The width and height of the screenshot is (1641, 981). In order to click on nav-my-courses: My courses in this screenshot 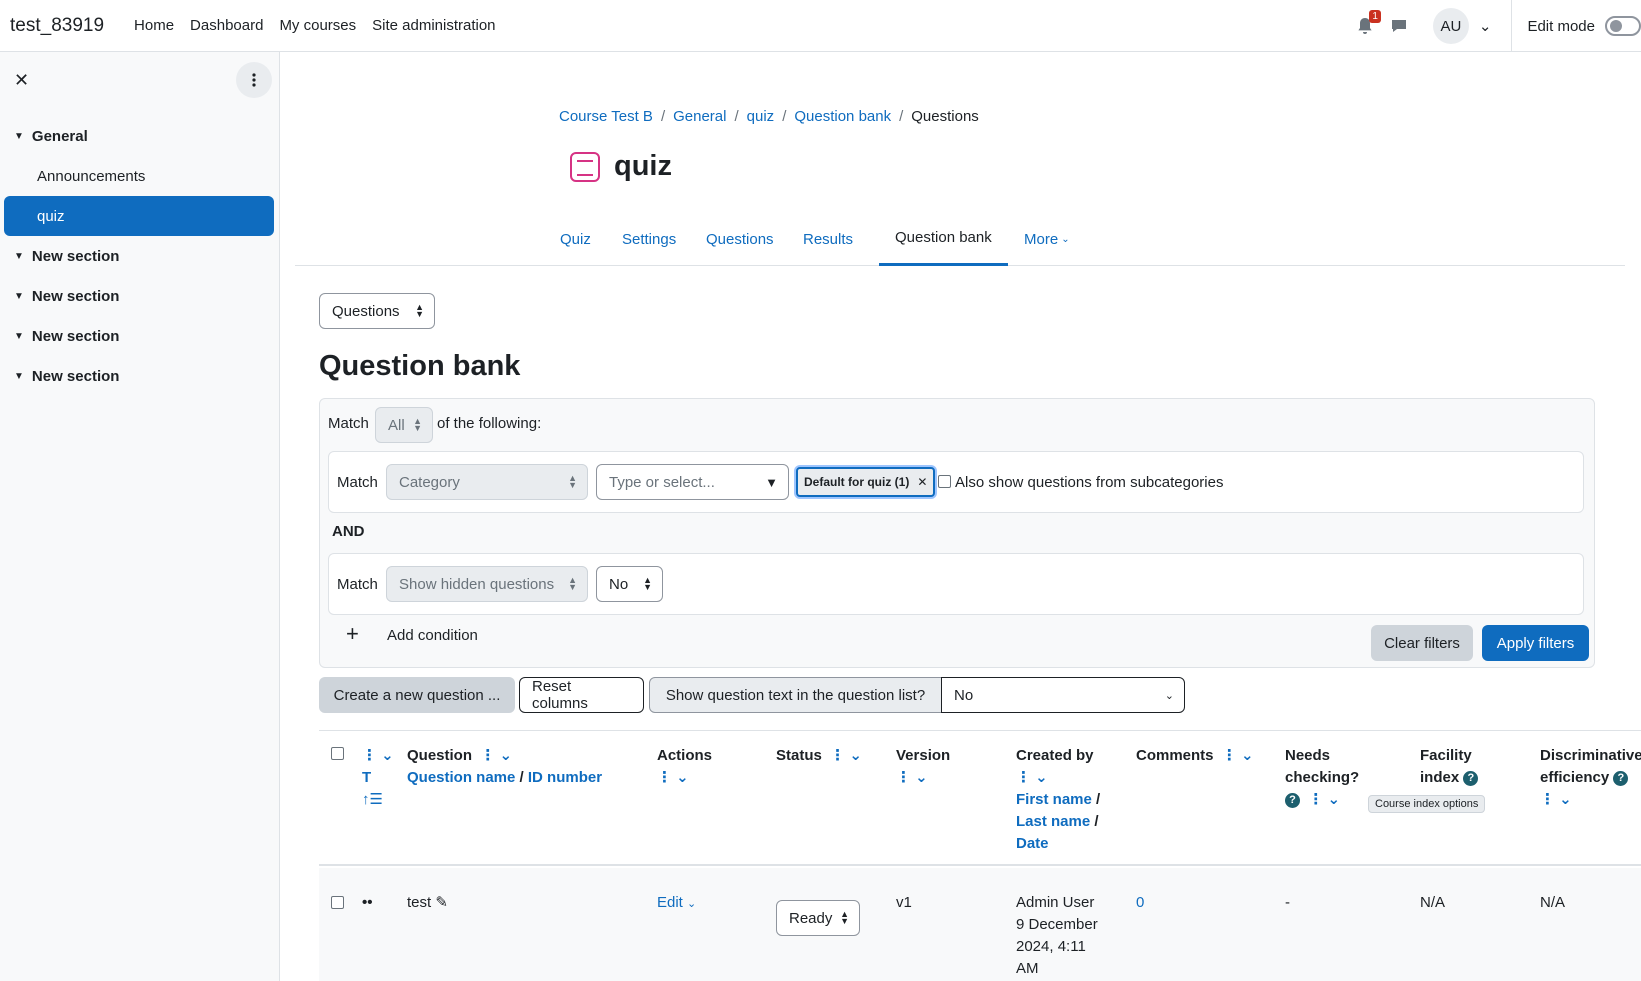, I will do `click(317, 25)`.